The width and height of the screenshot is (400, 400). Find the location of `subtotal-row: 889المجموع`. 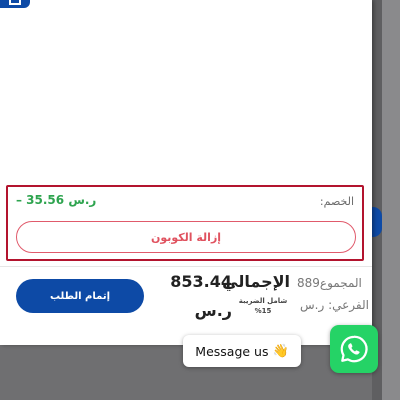

subtotal-row: 889المجموع is located at coordinates (329, 283).